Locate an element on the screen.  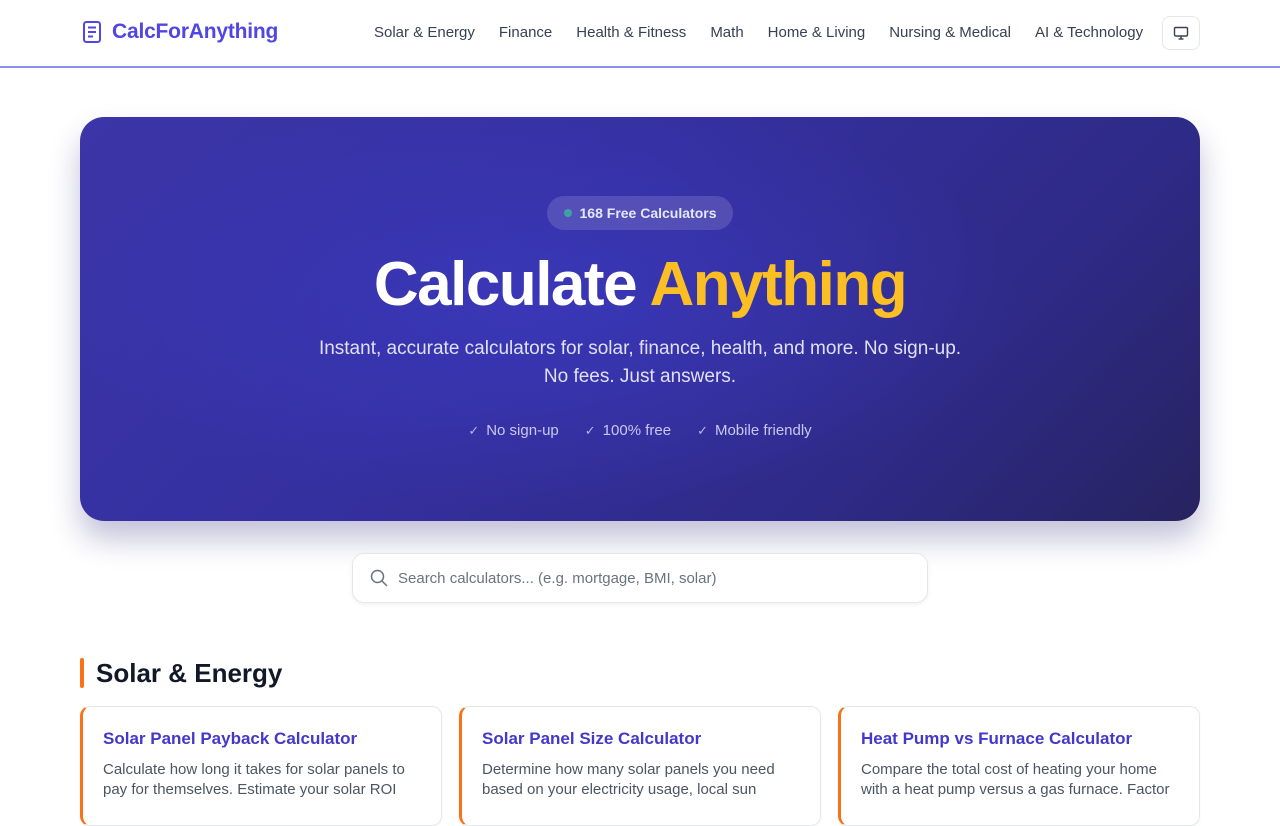
hero-title-accent: Anything is located at coordinates (778, 284).